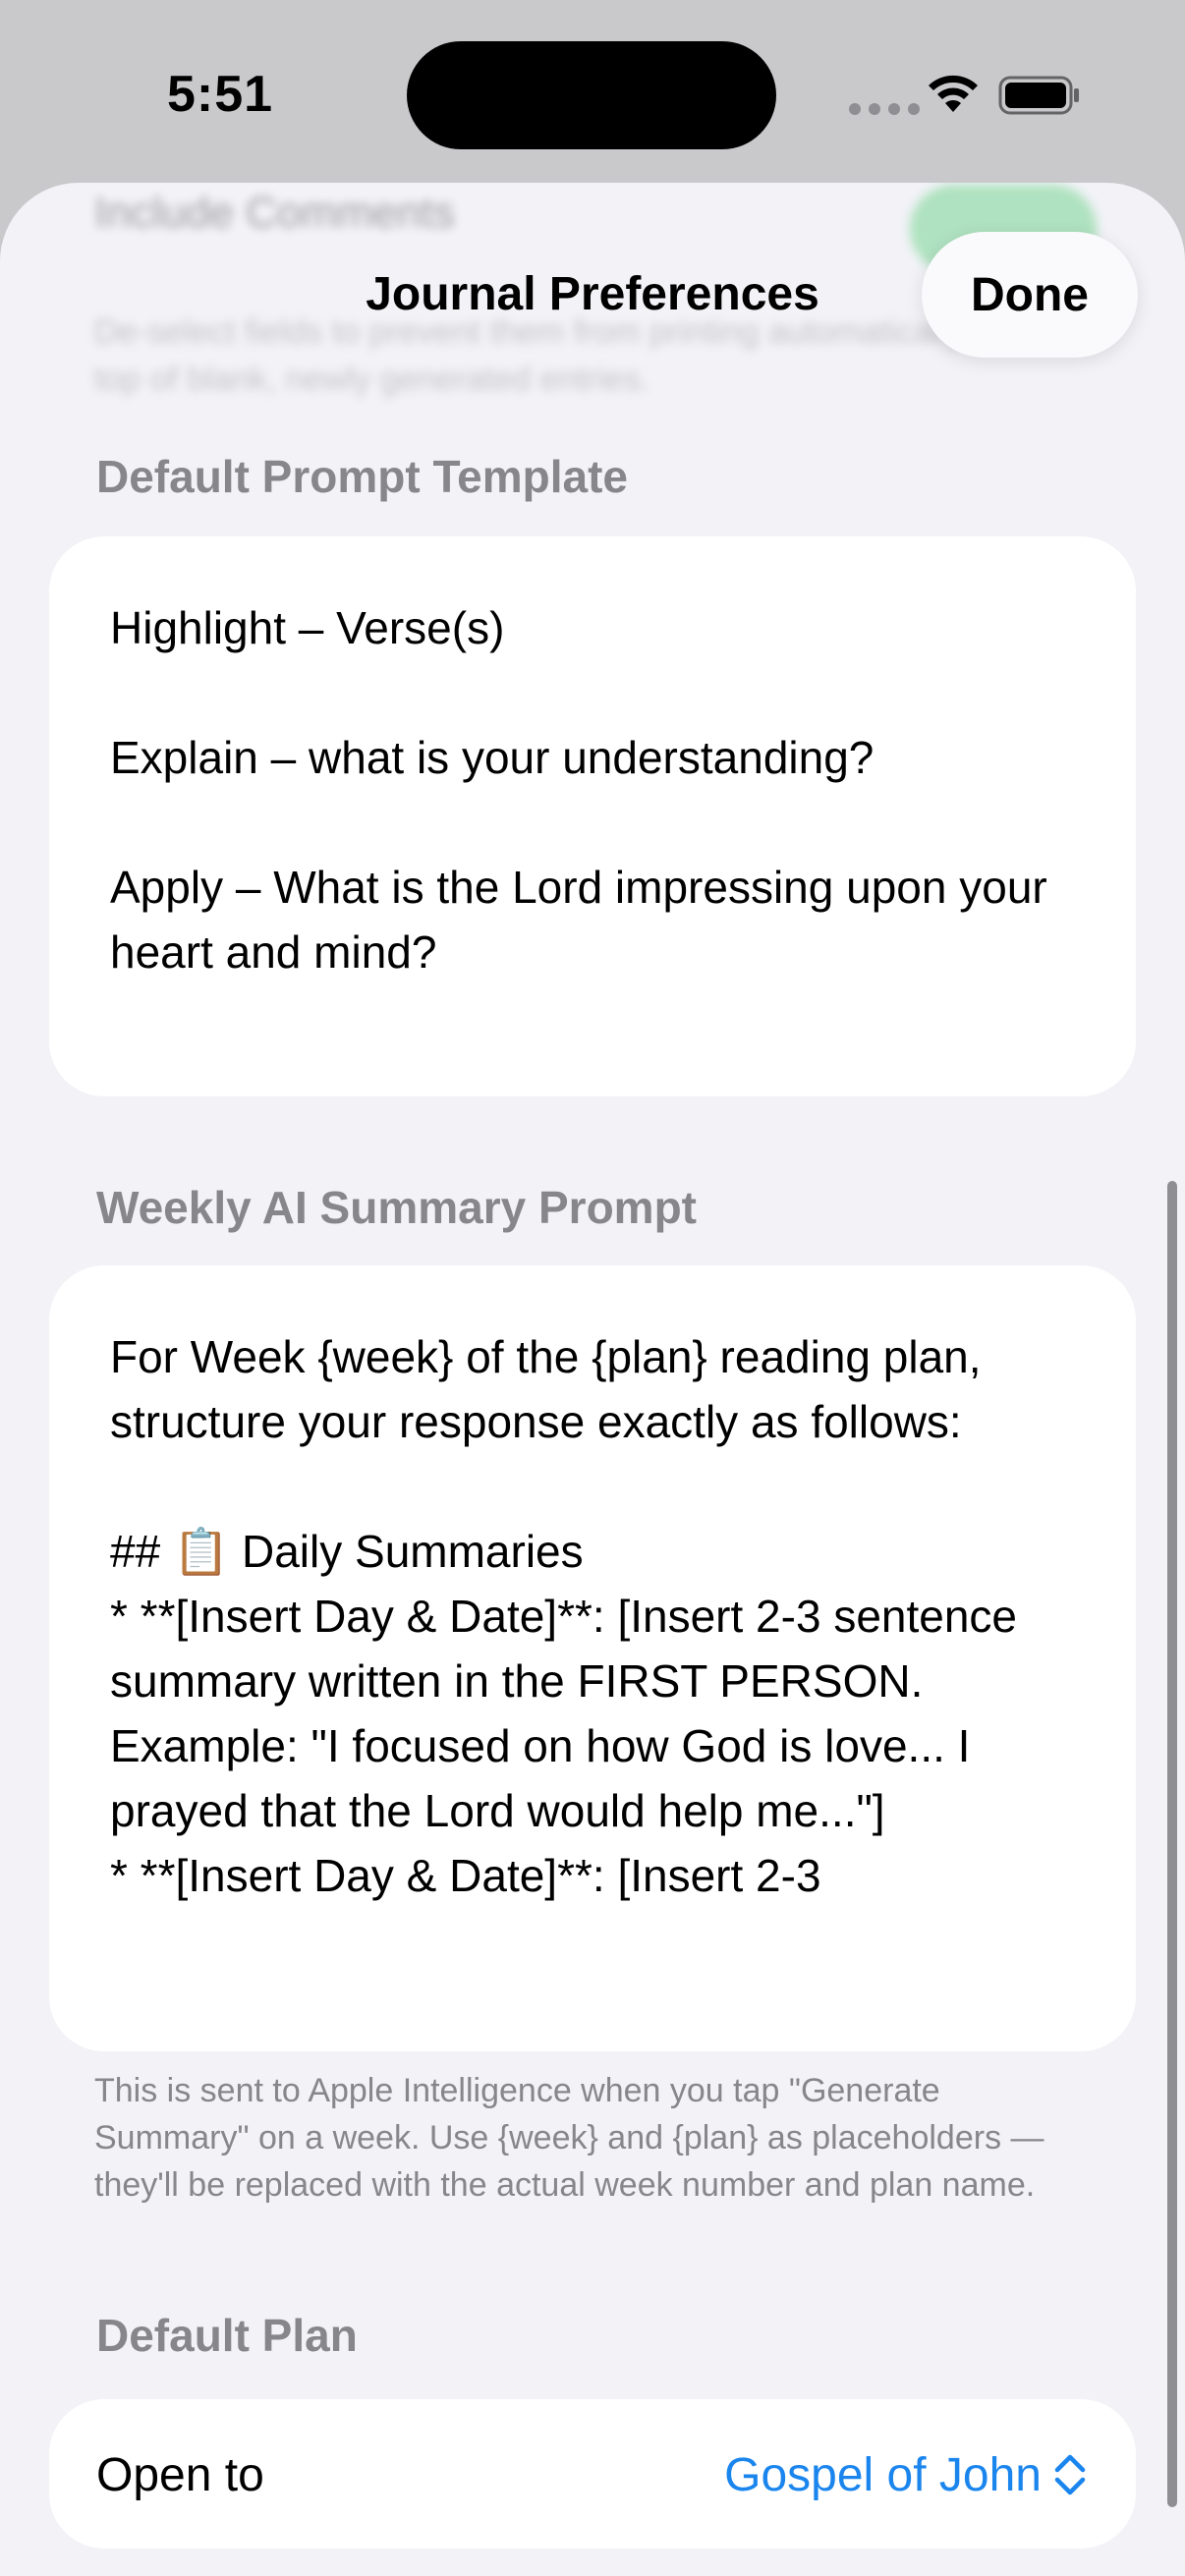 Image resolution: width=1185 pixels, height=2576 pixels. What do you see at coordinates (1070, 2474) in the screenshot?
I see `chevron-updown-icon` at bounding box center [1070, 2474].